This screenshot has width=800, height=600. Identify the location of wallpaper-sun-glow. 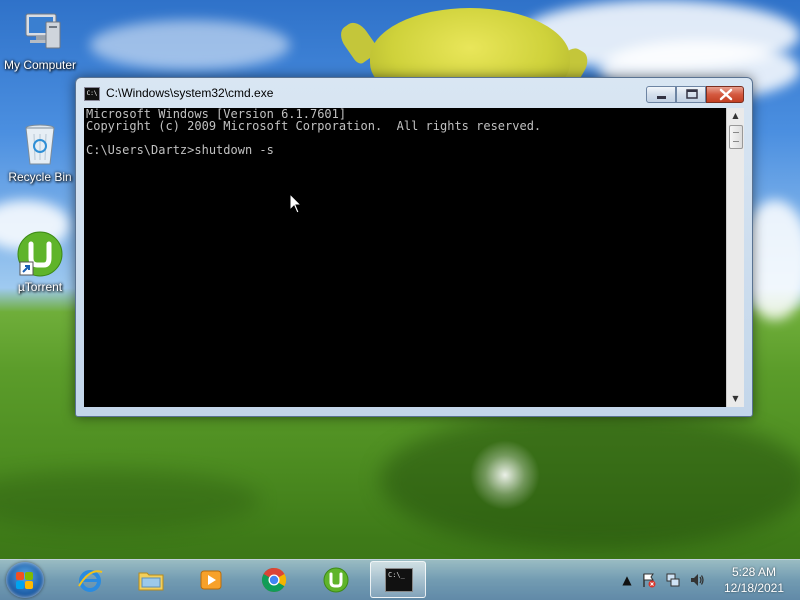
(505, 475).